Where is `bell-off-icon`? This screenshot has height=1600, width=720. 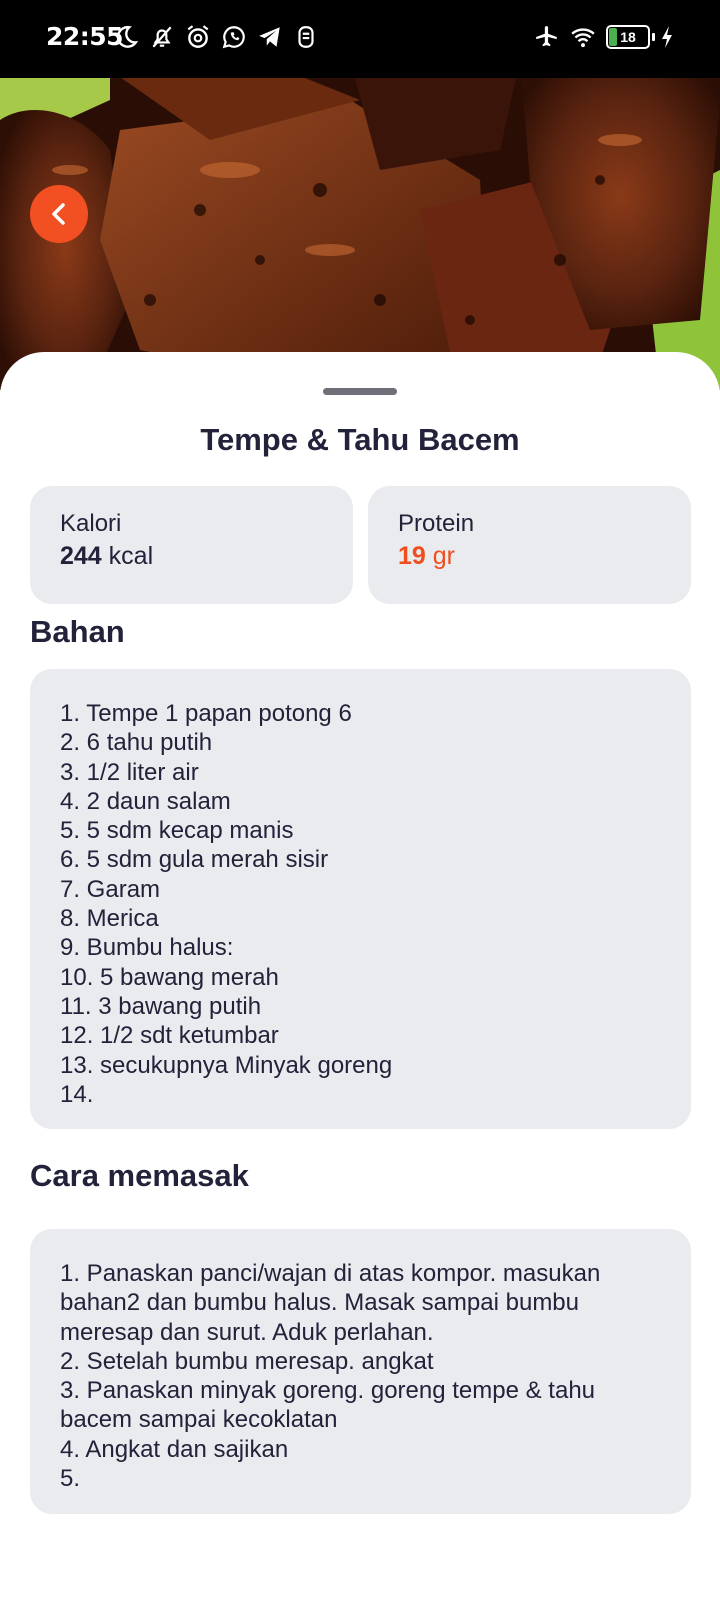 bell-off-icon is located at coordinates (162, 37).